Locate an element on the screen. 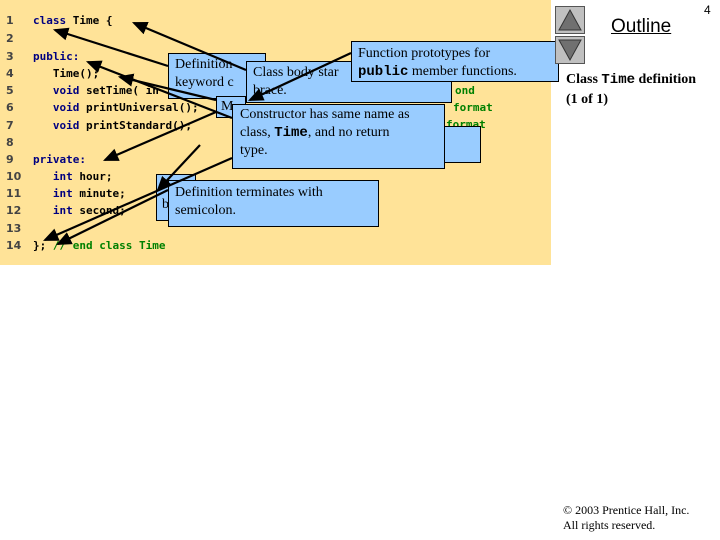 The image size is (720, 540). code-line: void setTime( in is located at coordinates (96, 90).